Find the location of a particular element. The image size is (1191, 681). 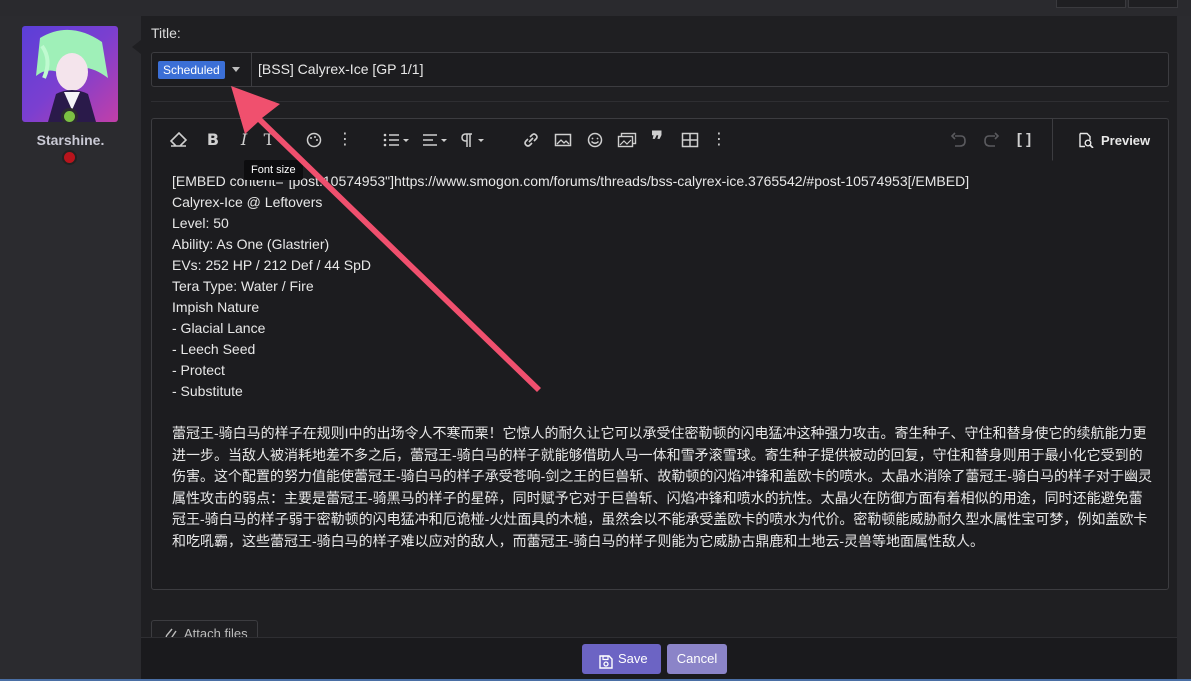

user-badge-icon is located at coordinates (69, 157).